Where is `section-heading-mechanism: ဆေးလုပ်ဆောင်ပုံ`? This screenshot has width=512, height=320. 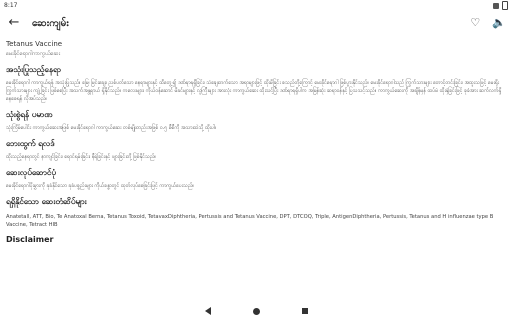
section-heading-mechanism: ဆေးလုပ်ဆောင်ပုံ is located at coordinates (31, 172).